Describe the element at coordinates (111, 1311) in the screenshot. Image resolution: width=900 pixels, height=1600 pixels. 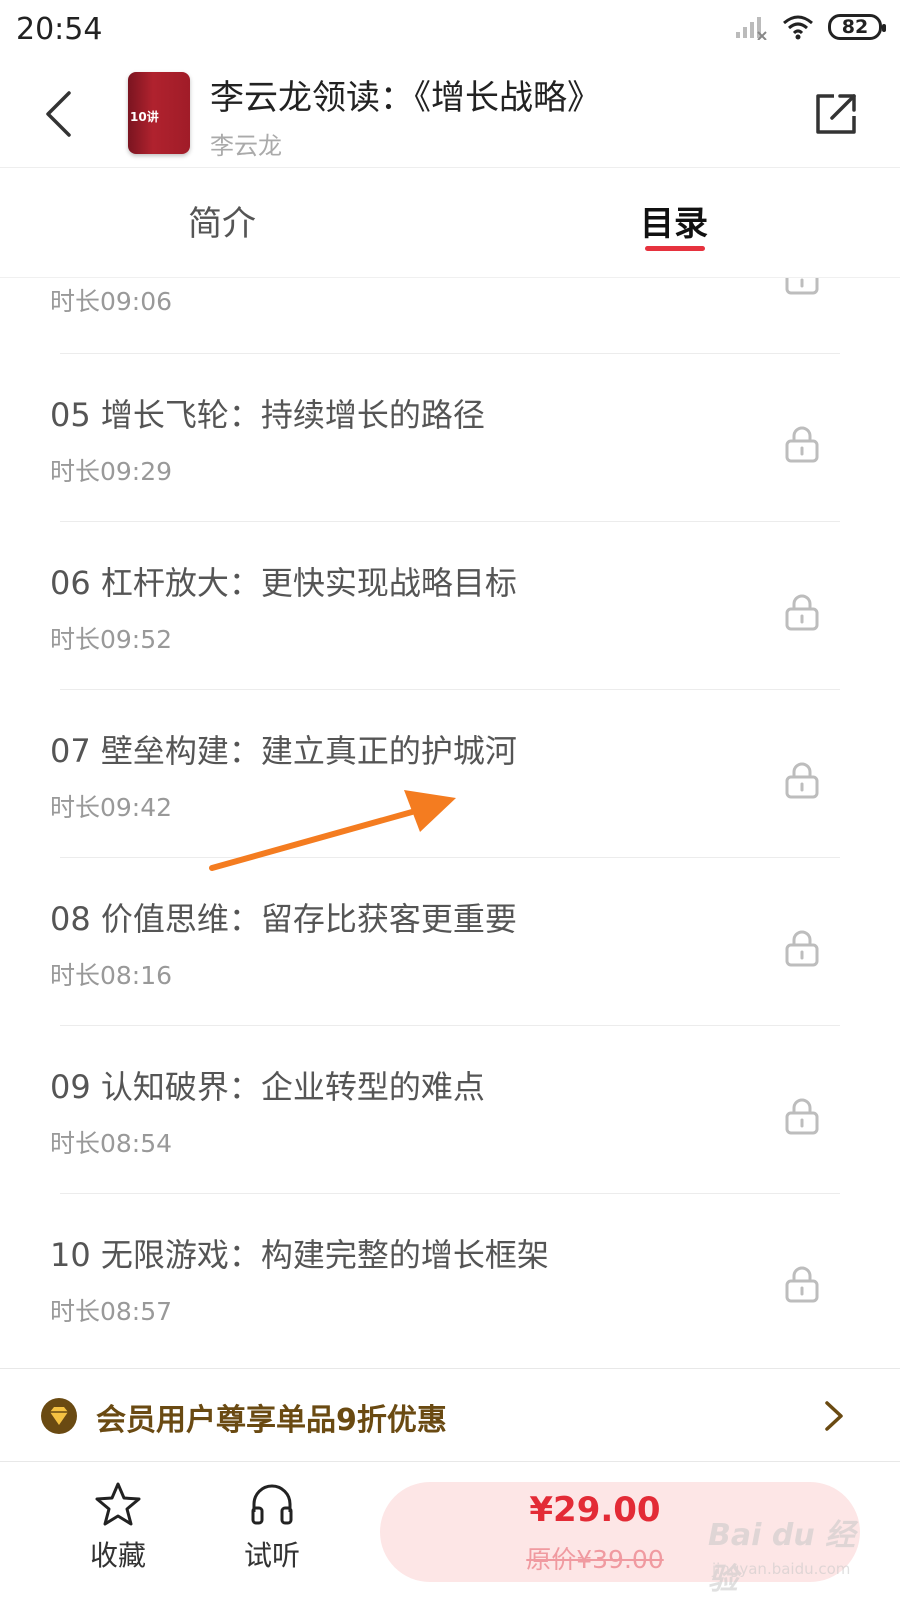
I see `chapter-duration: 时长08:57` at that location.